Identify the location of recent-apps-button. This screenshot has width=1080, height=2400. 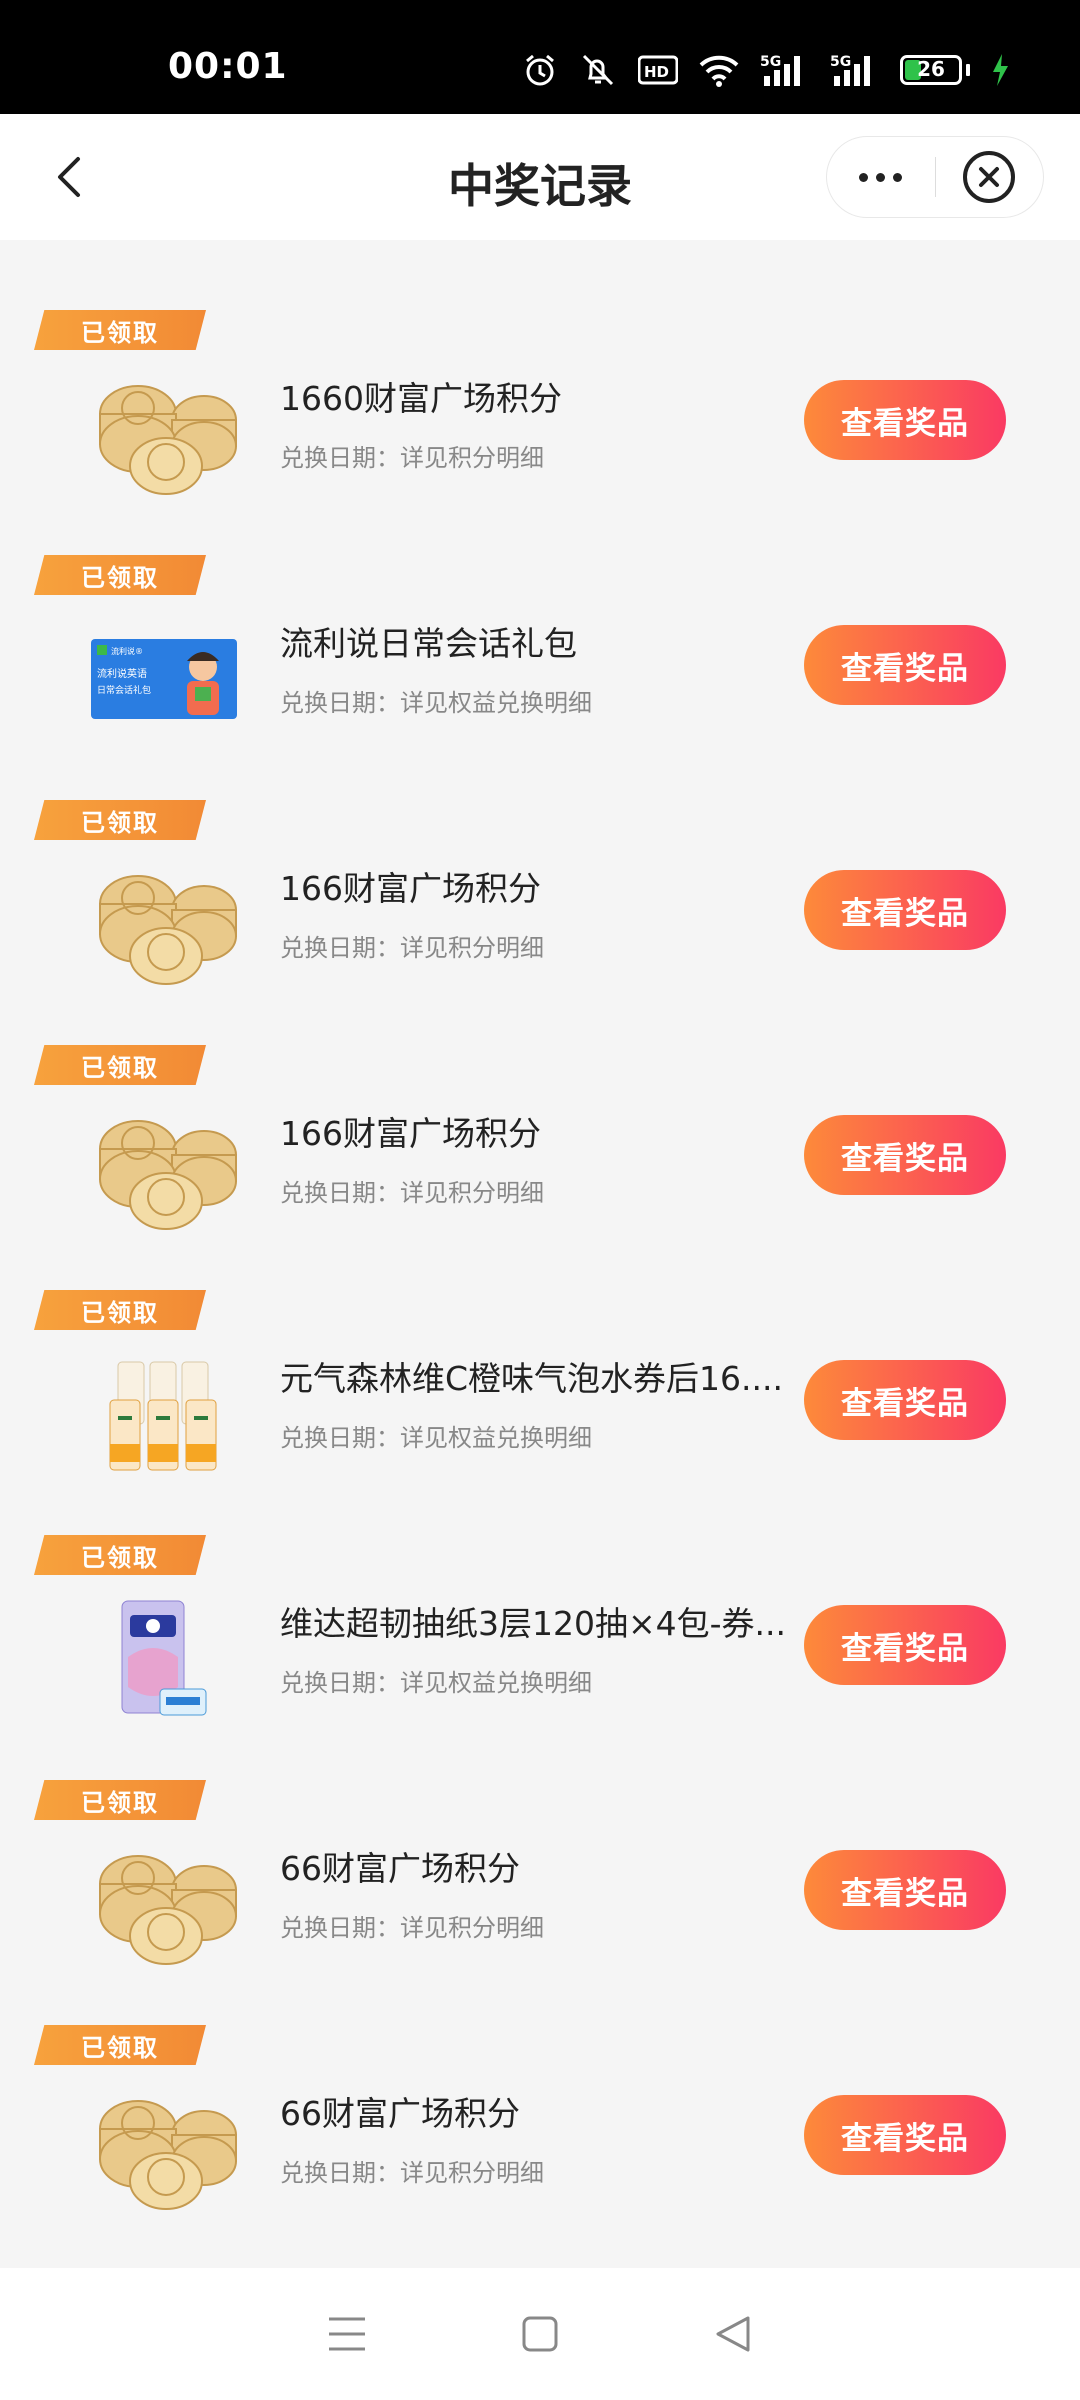
(347, 2334).